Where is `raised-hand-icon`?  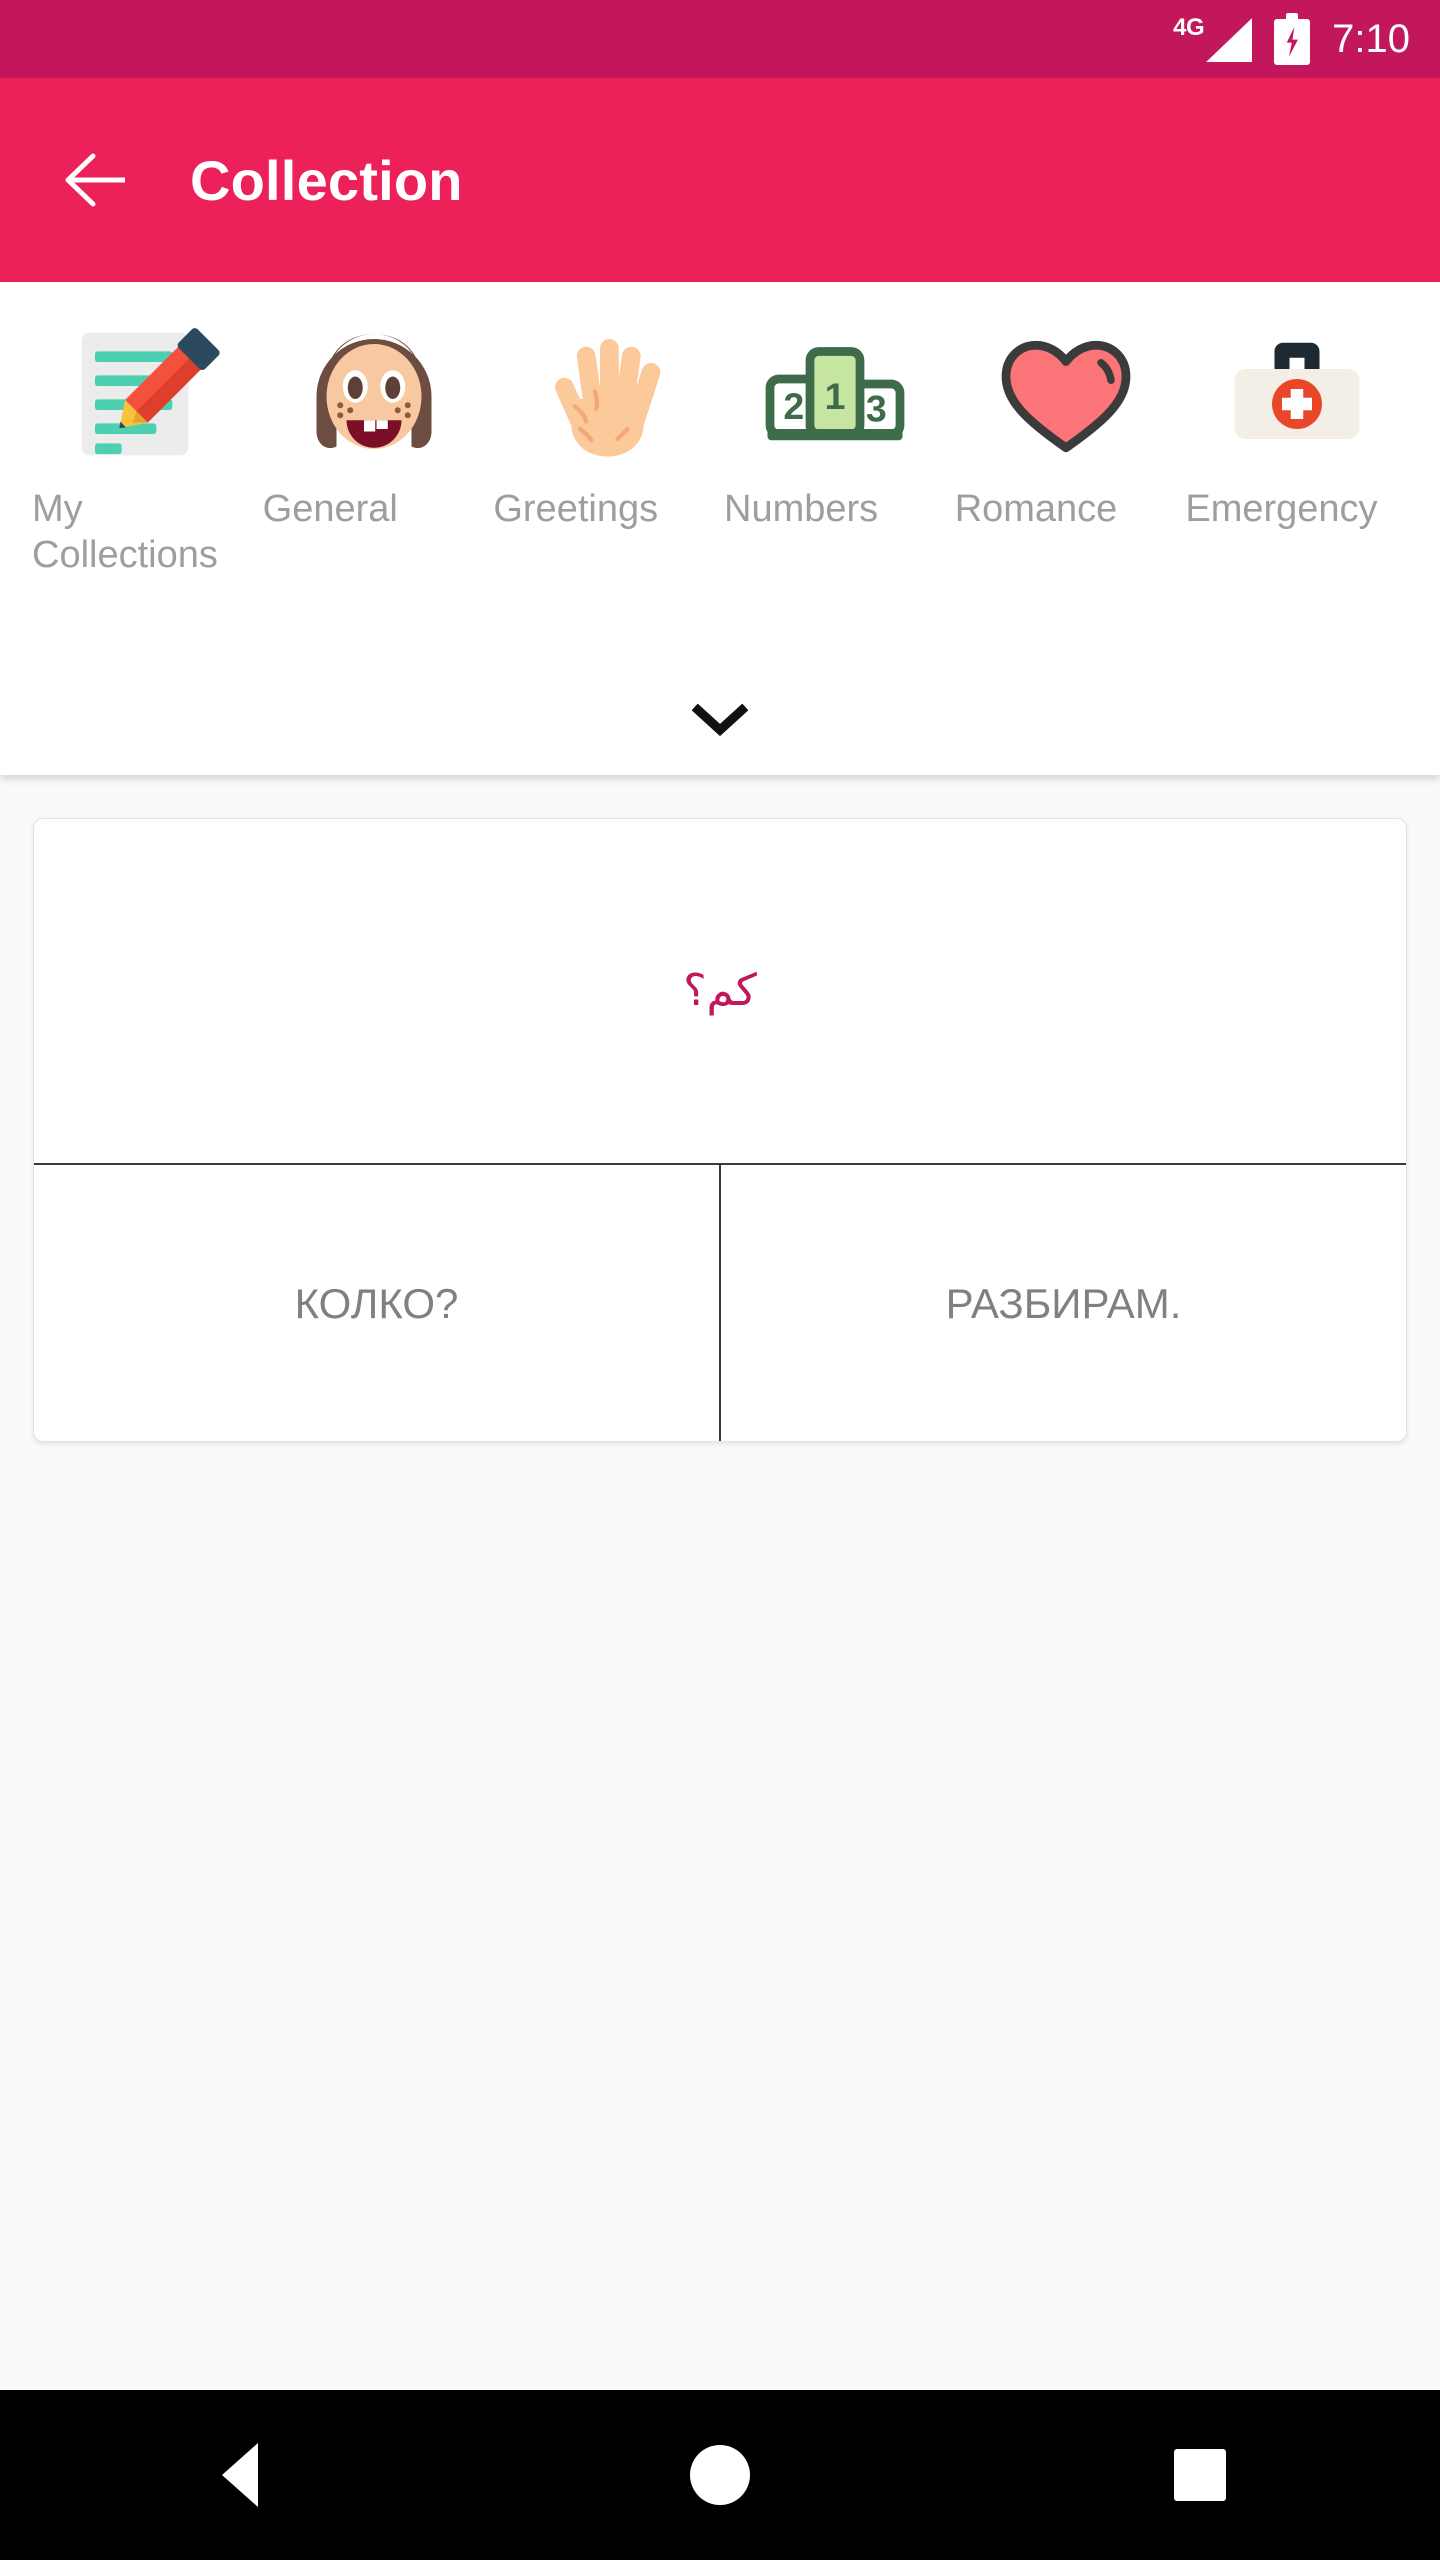 raised-hand-icon is located at coordinates (605, 394).